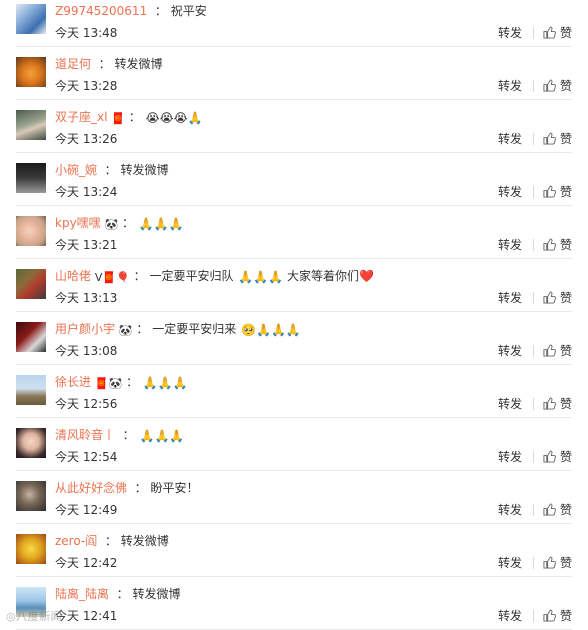 Image resolution: width=588 pixels, height=630 pixels. I want to click on watermark: ◎八度新闻, so click(34, 616).